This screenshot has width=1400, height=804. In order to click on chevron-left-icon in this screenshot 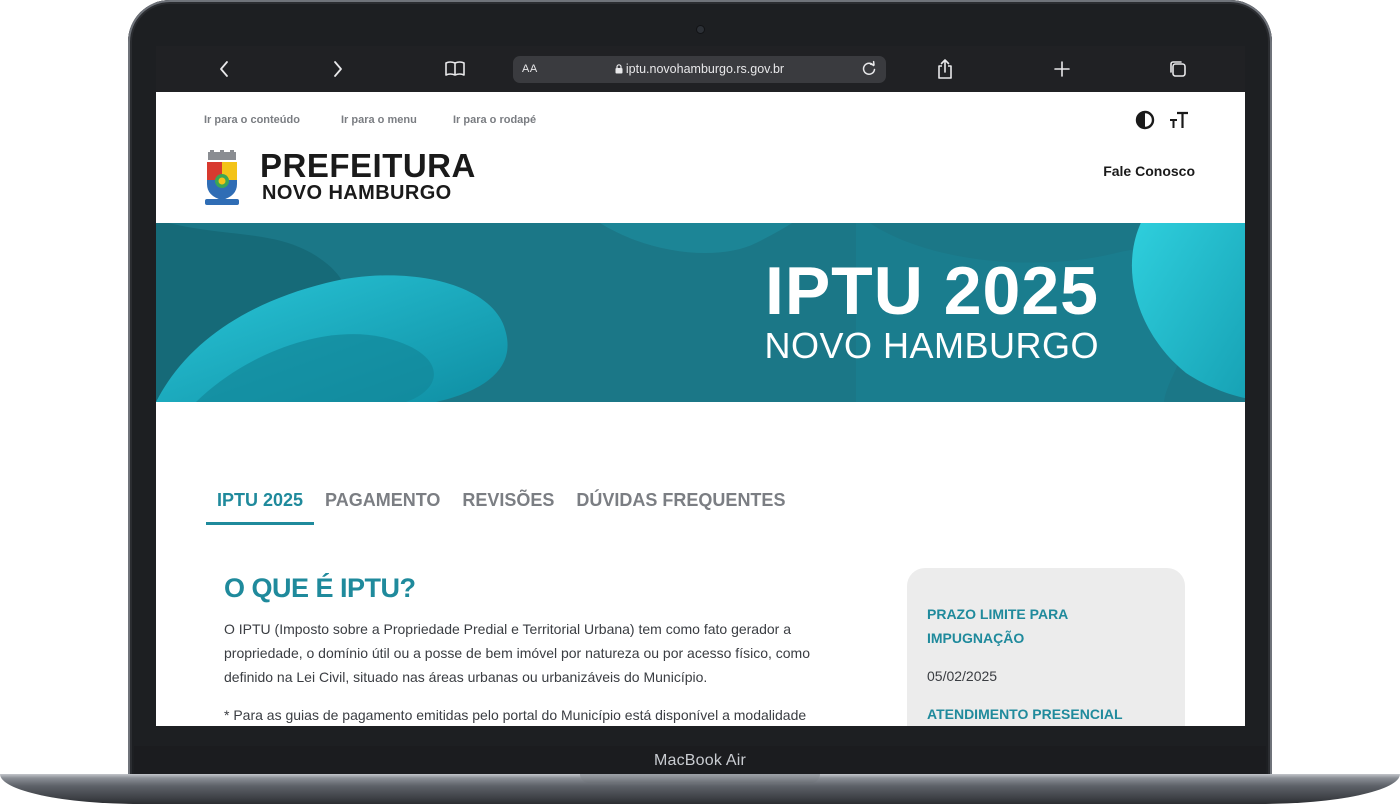, I will do `click(224, 69)`.